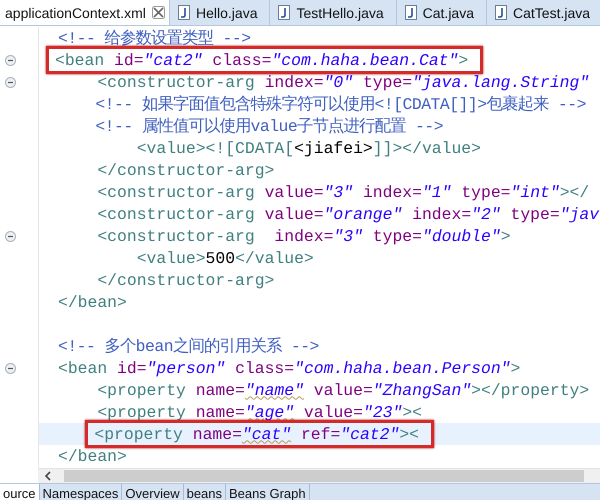  Describe the element at coordinates (268, 492) in the screenshot. I see `page-tab: Beans Graph` at that location.